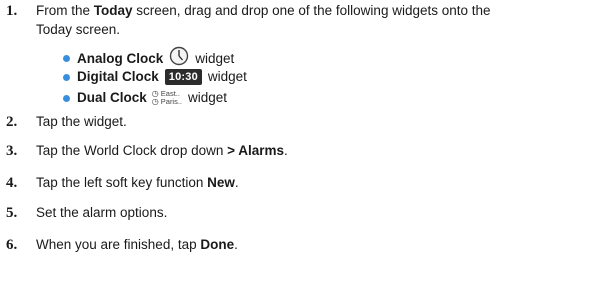  I want to click on step-text: Tap the left soft key function New., so click(137, 182).